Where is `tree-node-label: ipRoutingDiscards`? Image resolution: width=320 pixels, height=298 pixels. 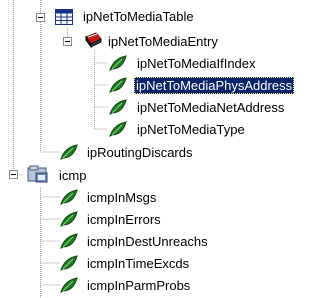 tree-node-label: ipRoutingDiscards is located at coordinates (140, 152).